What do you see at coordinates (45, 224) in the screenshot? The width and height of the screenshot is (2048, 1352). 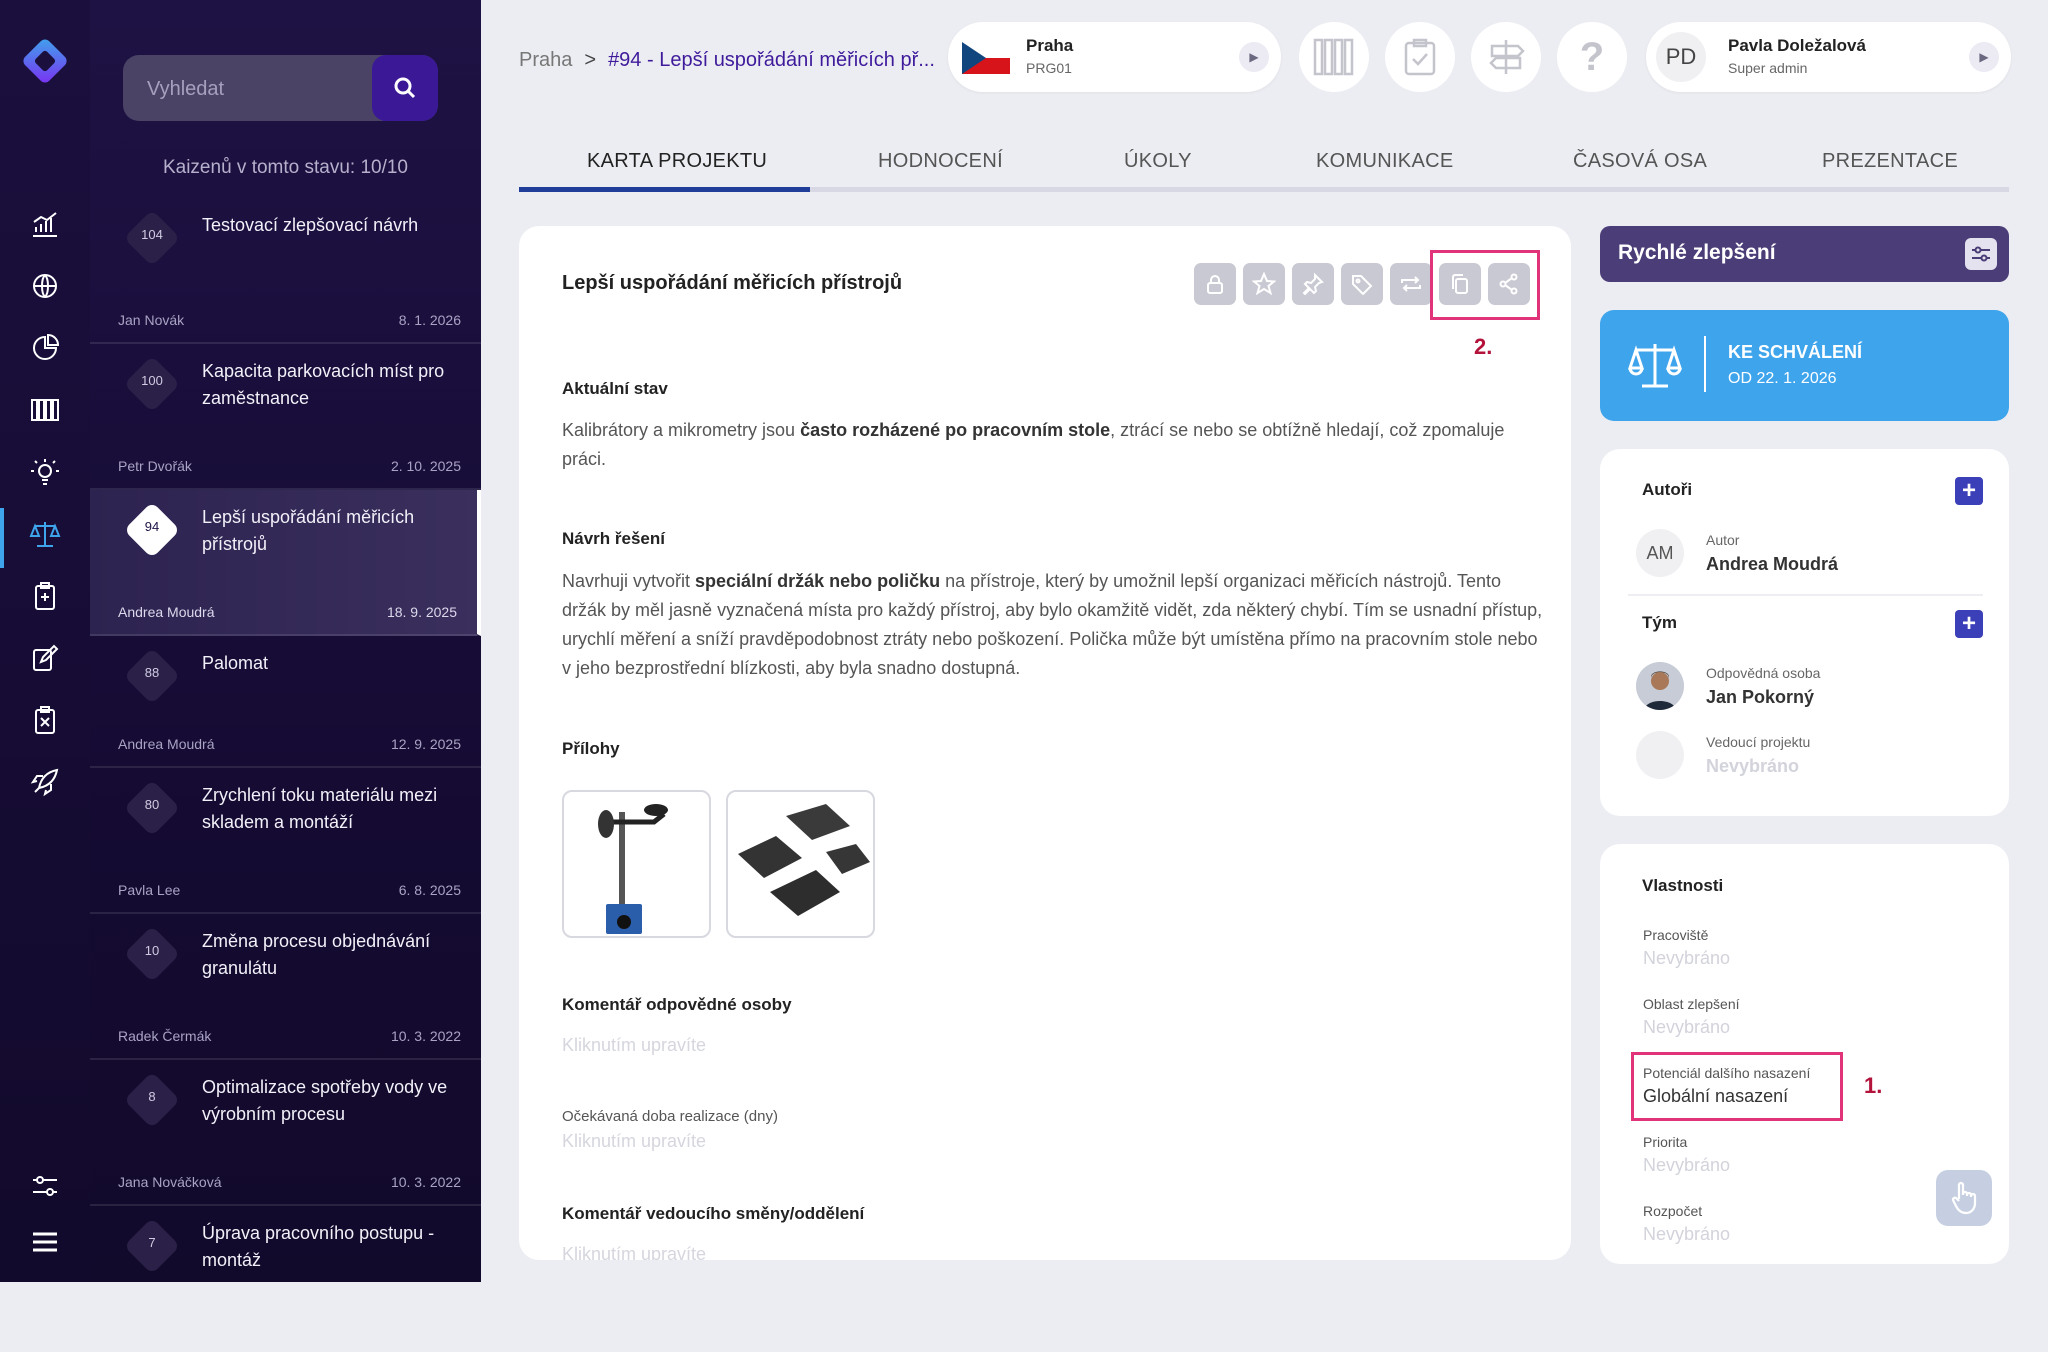 I see `analytics-icon` at bounding box center [45, 224].